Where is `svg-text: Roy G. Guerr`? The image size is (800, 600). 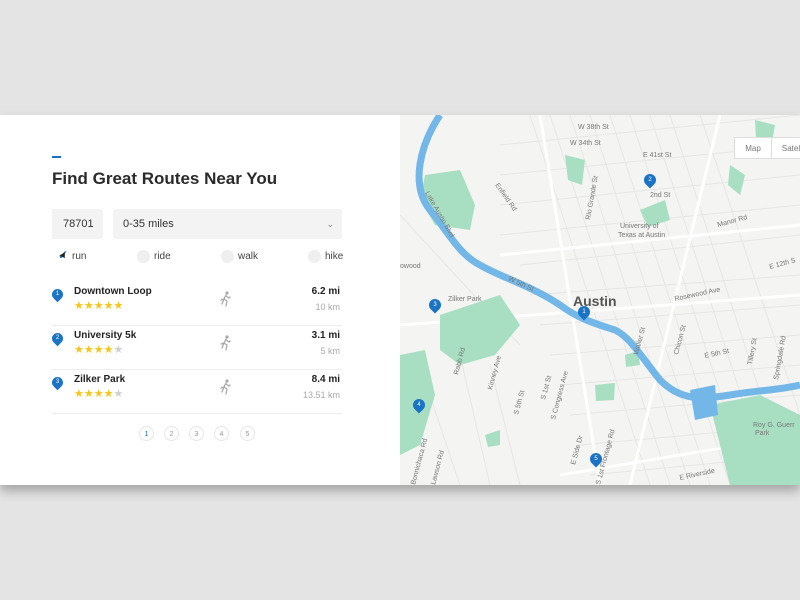 svg-text: Roy G. Guerr is located at coordinates (774, 425).